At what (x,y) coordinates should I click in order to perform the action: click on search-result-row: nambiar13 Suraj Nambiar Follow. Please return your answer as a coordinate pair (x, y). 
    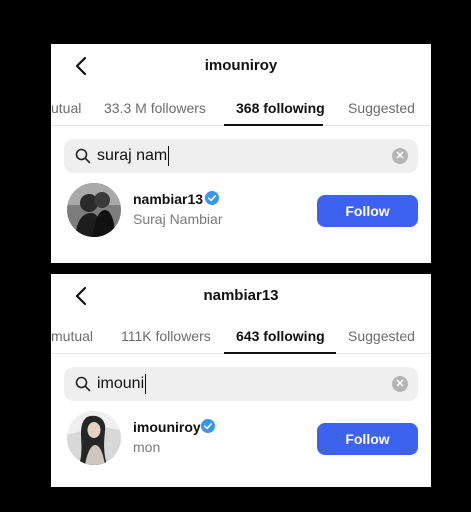
    Looking at the image, I should click on (241, 211).